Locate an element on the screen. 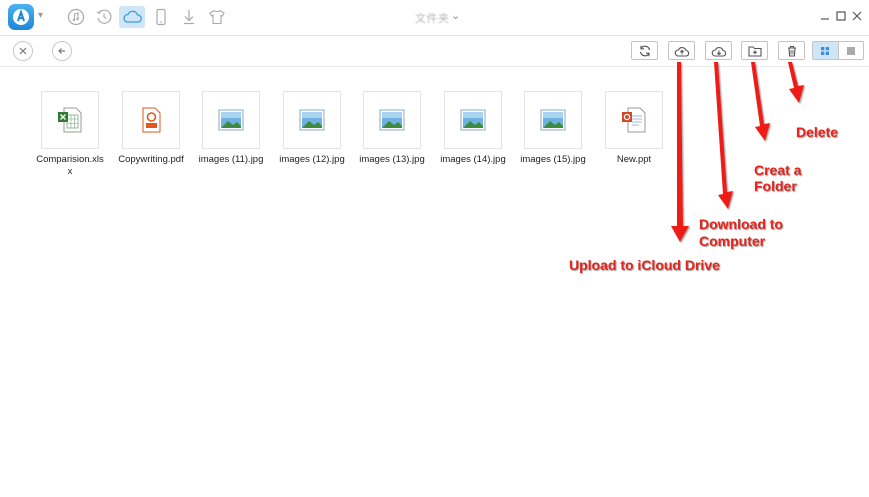 Image resolution: width=869 pixels, height=497 pixels. file-item: images (14).jpg is located at coordinates (473, 128).